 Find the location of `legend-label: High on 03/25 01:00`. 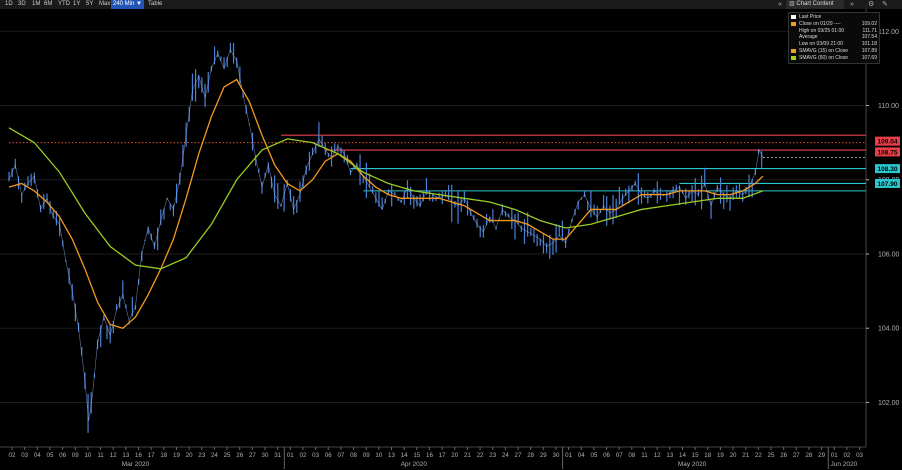

legend-label: High on 03/25 01:00 is located at coordinates (822, 30).